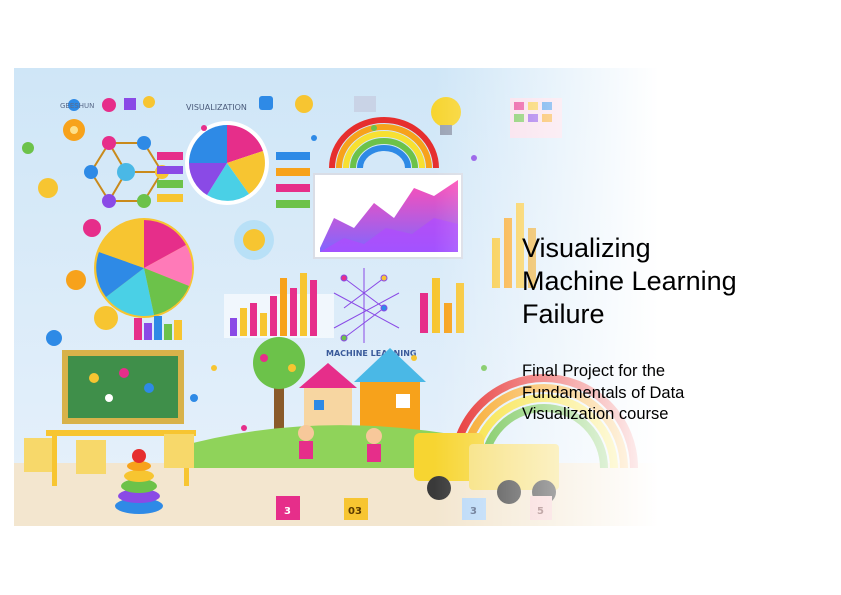 The image size is (841, 595). I want to click on slide-subtitle-line-3: Visualization course, so click(595, 414).